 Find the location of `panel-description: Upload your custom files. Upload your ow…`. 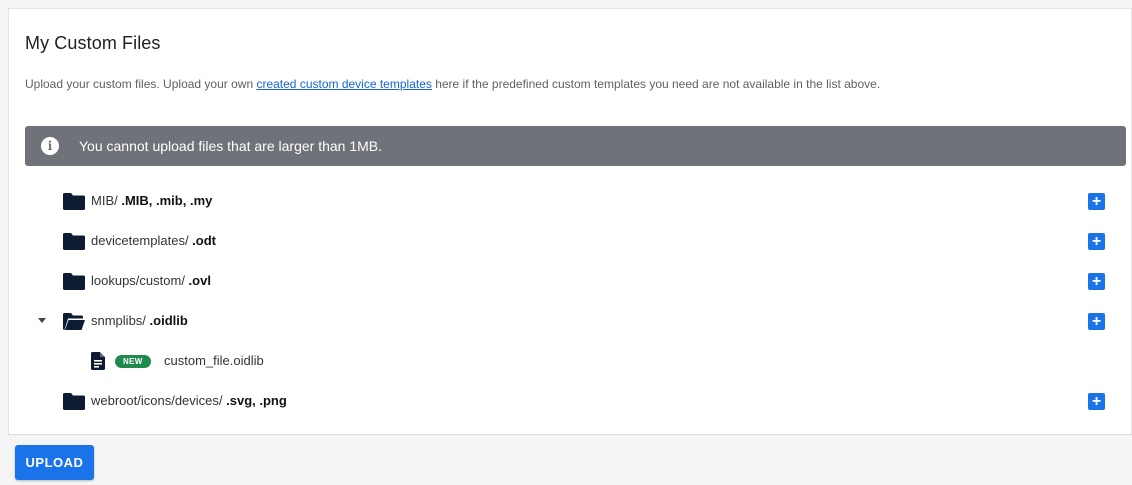

panel-description: Upload your custom files. Upload your ow… is located at coordinates (452, 84).